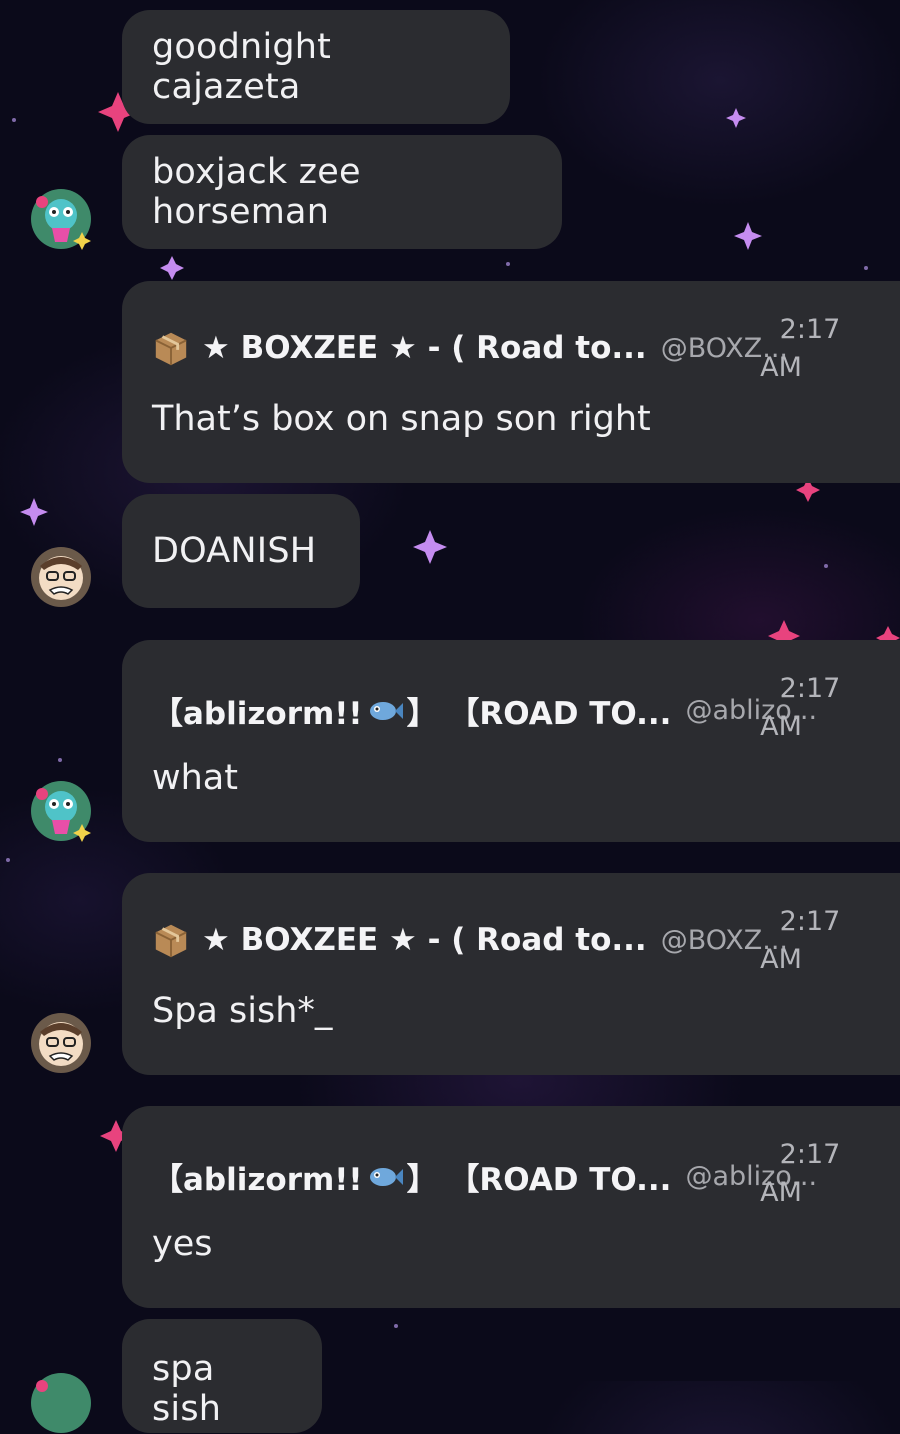 This screenshot has height=1434, width=900. I want to click on message-text: Spa sish*_, so click(242, 1011).